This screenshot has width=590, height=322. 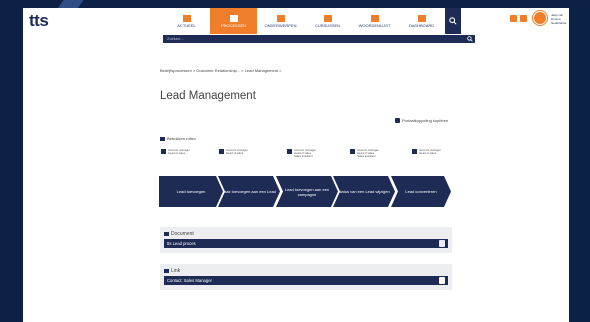 I want to click on file-icon, so click(x=442, y=280).